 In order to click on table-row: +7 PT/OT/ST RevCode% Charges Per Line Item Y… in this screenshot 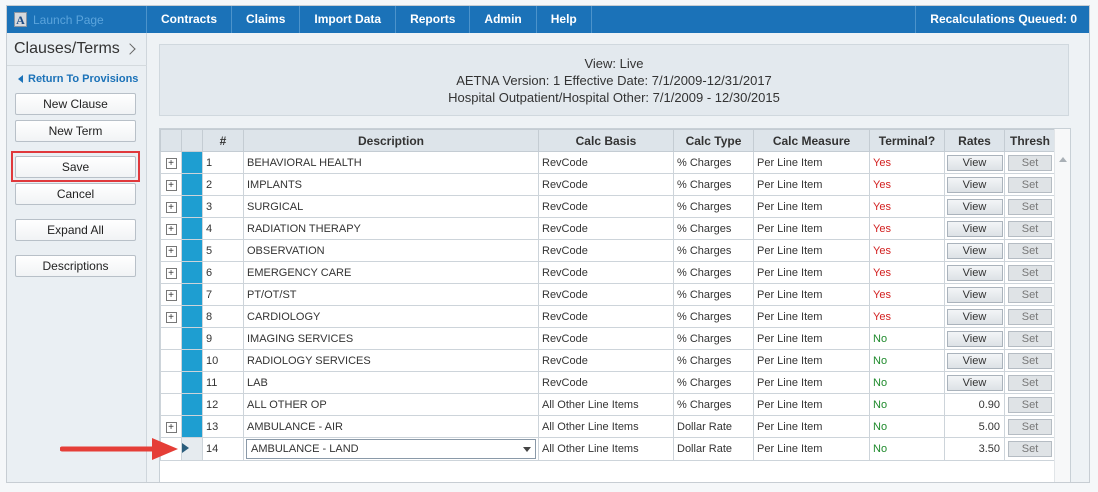, I will do `click(608, 294)`.